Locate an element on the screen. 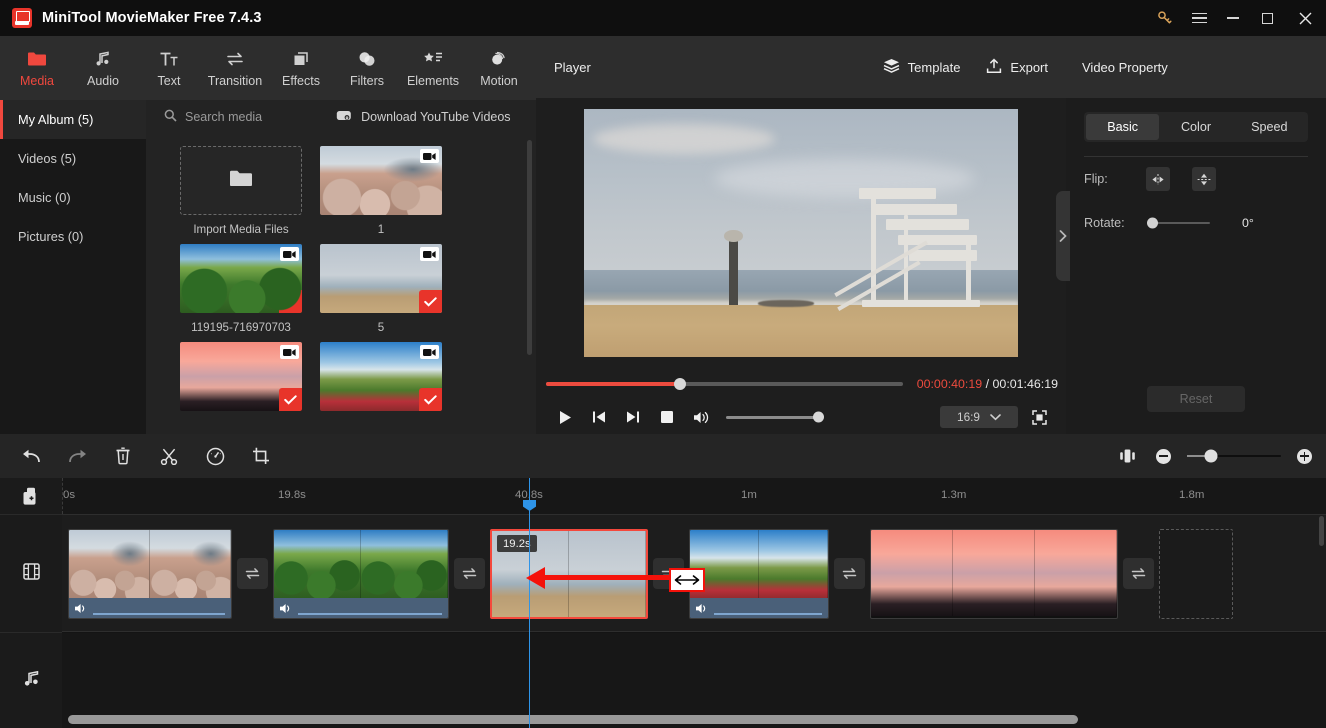  zoom-in-icon is located at coordinates (1304, 456).